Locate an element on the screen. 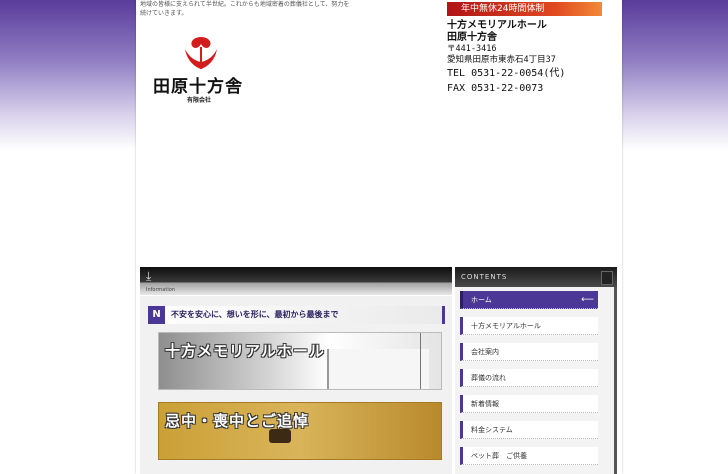 This screenshot has width=728, height=474. nav-company: 会社案内 is located at coordinates (529, 352).